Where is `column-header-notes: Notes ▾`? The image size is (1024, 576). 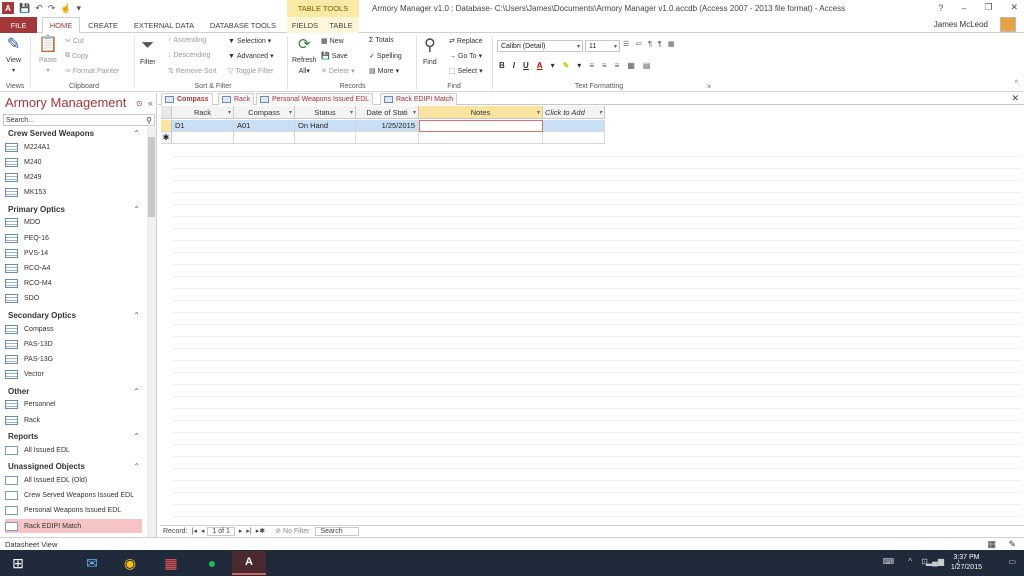 column-header-notes: Notes ▾ is located at coordinates (481, 112).